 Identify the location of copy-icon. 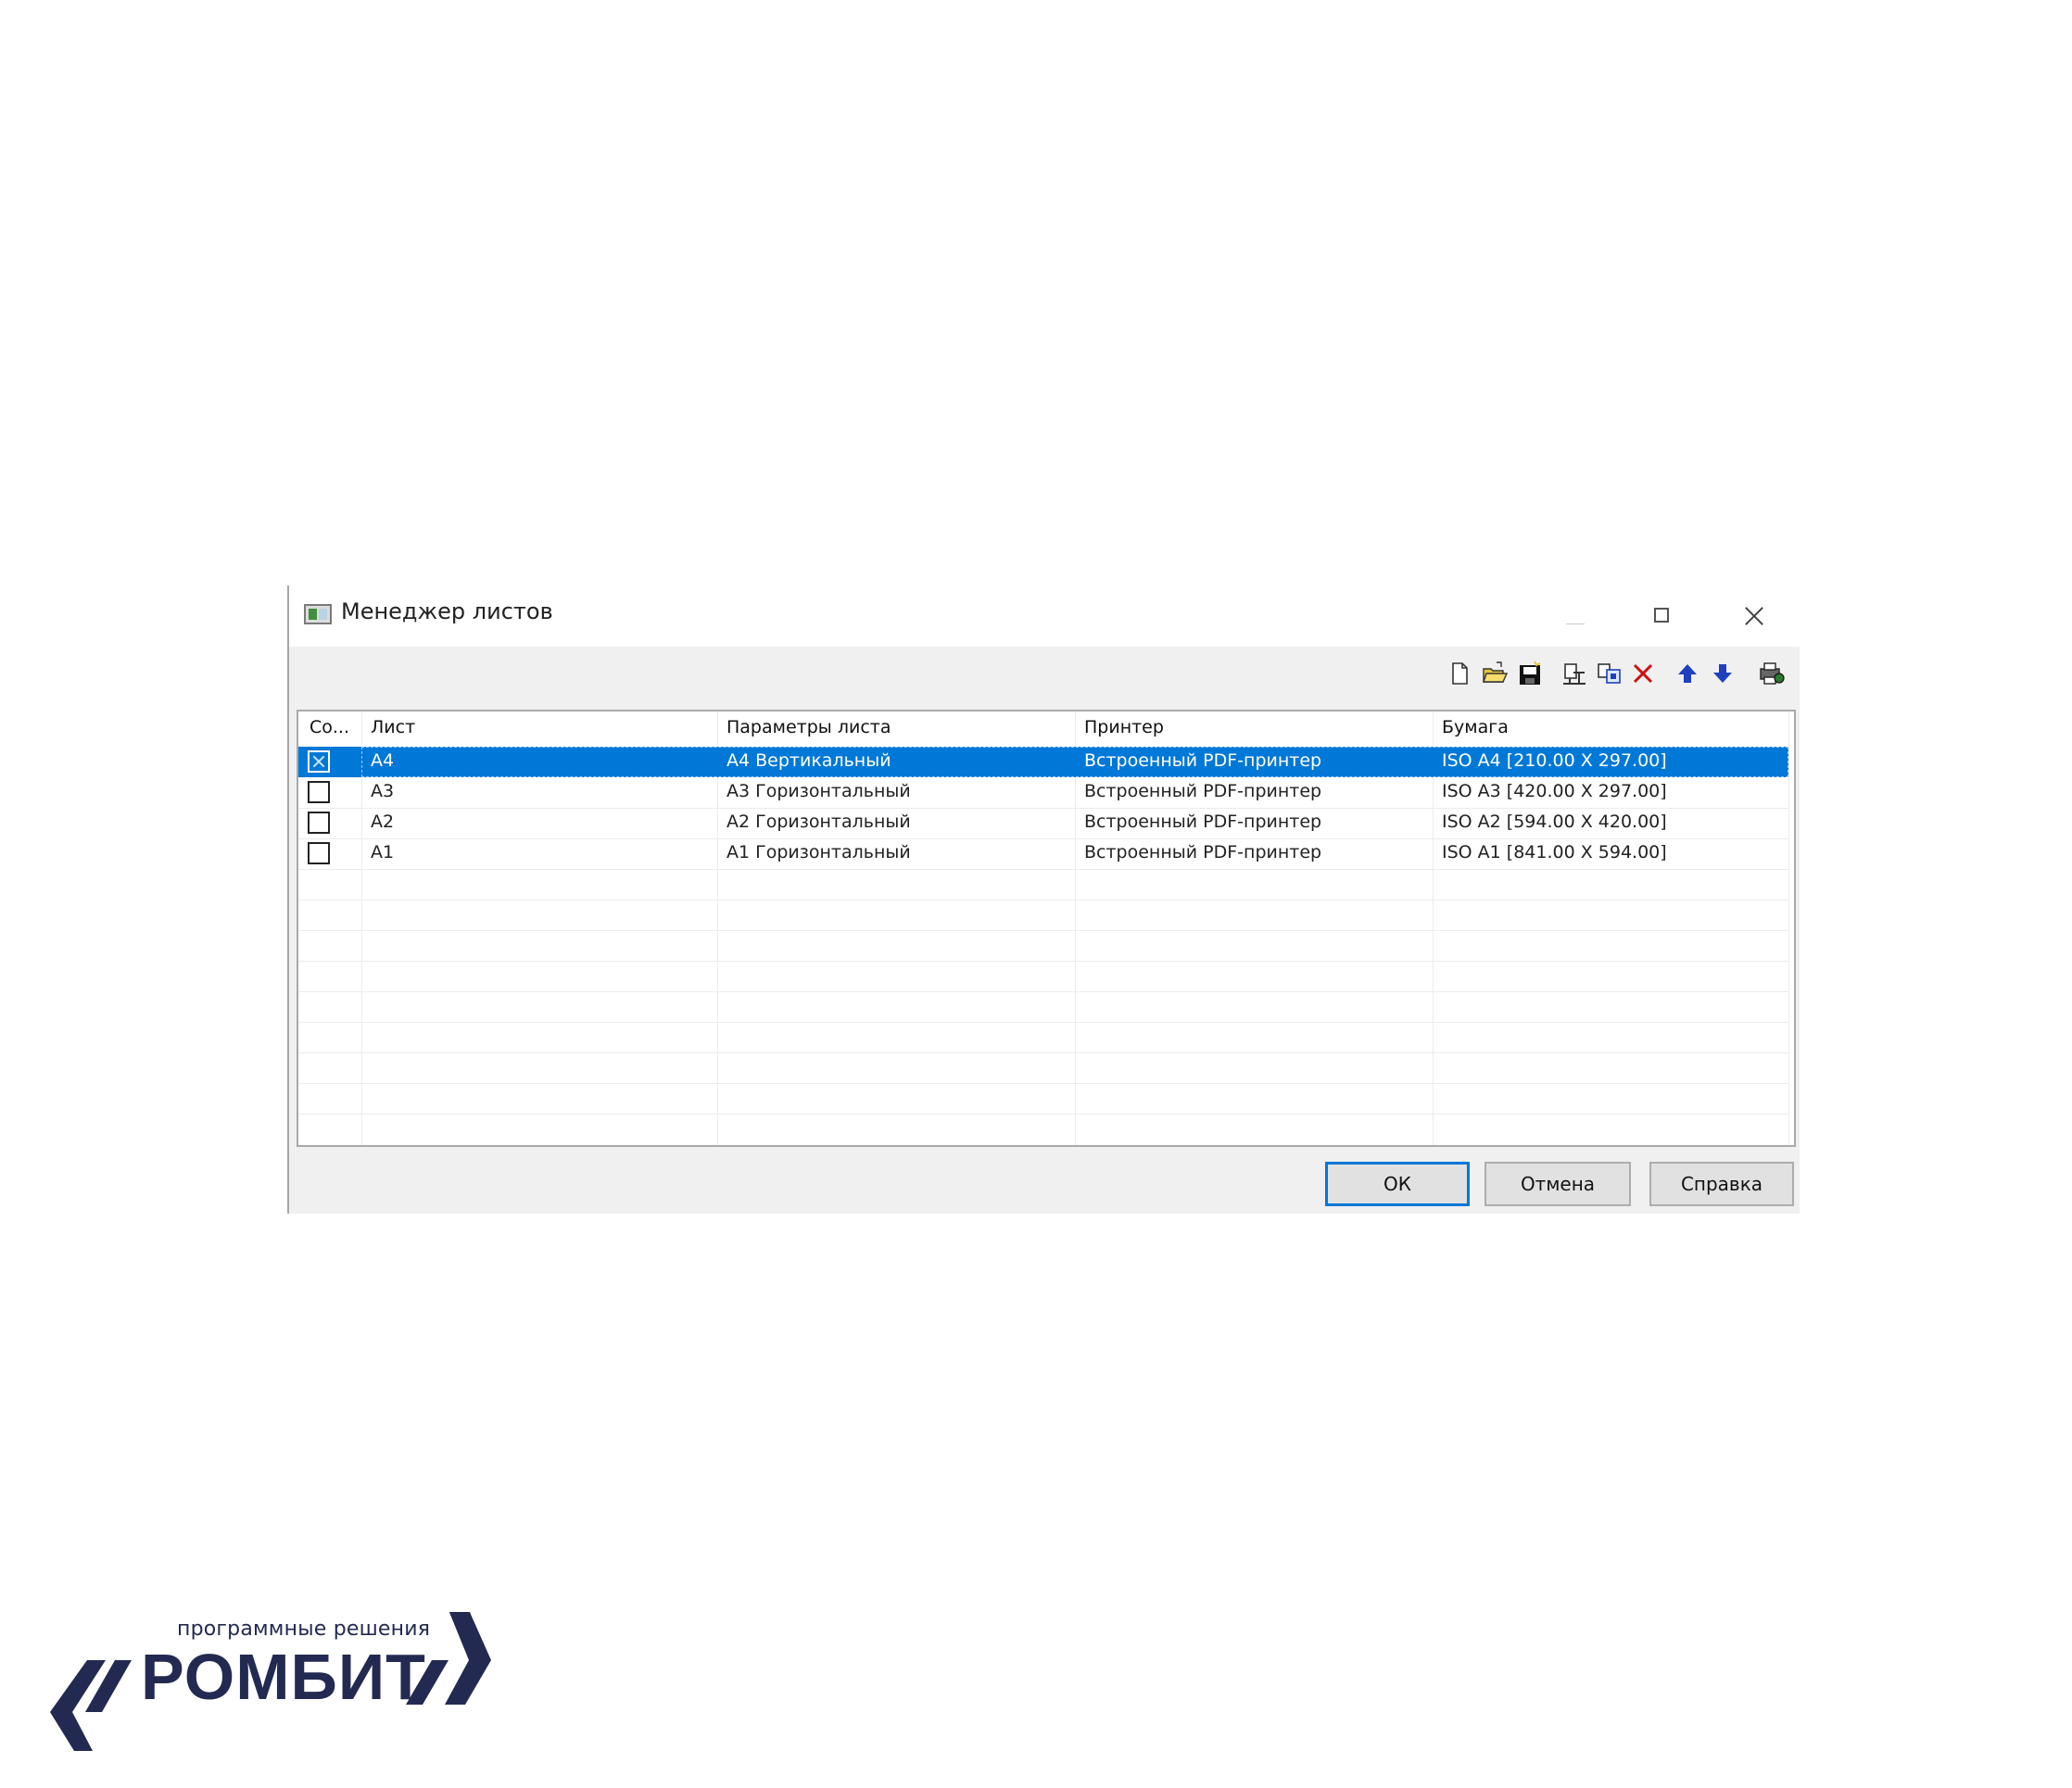
(1609, 674).